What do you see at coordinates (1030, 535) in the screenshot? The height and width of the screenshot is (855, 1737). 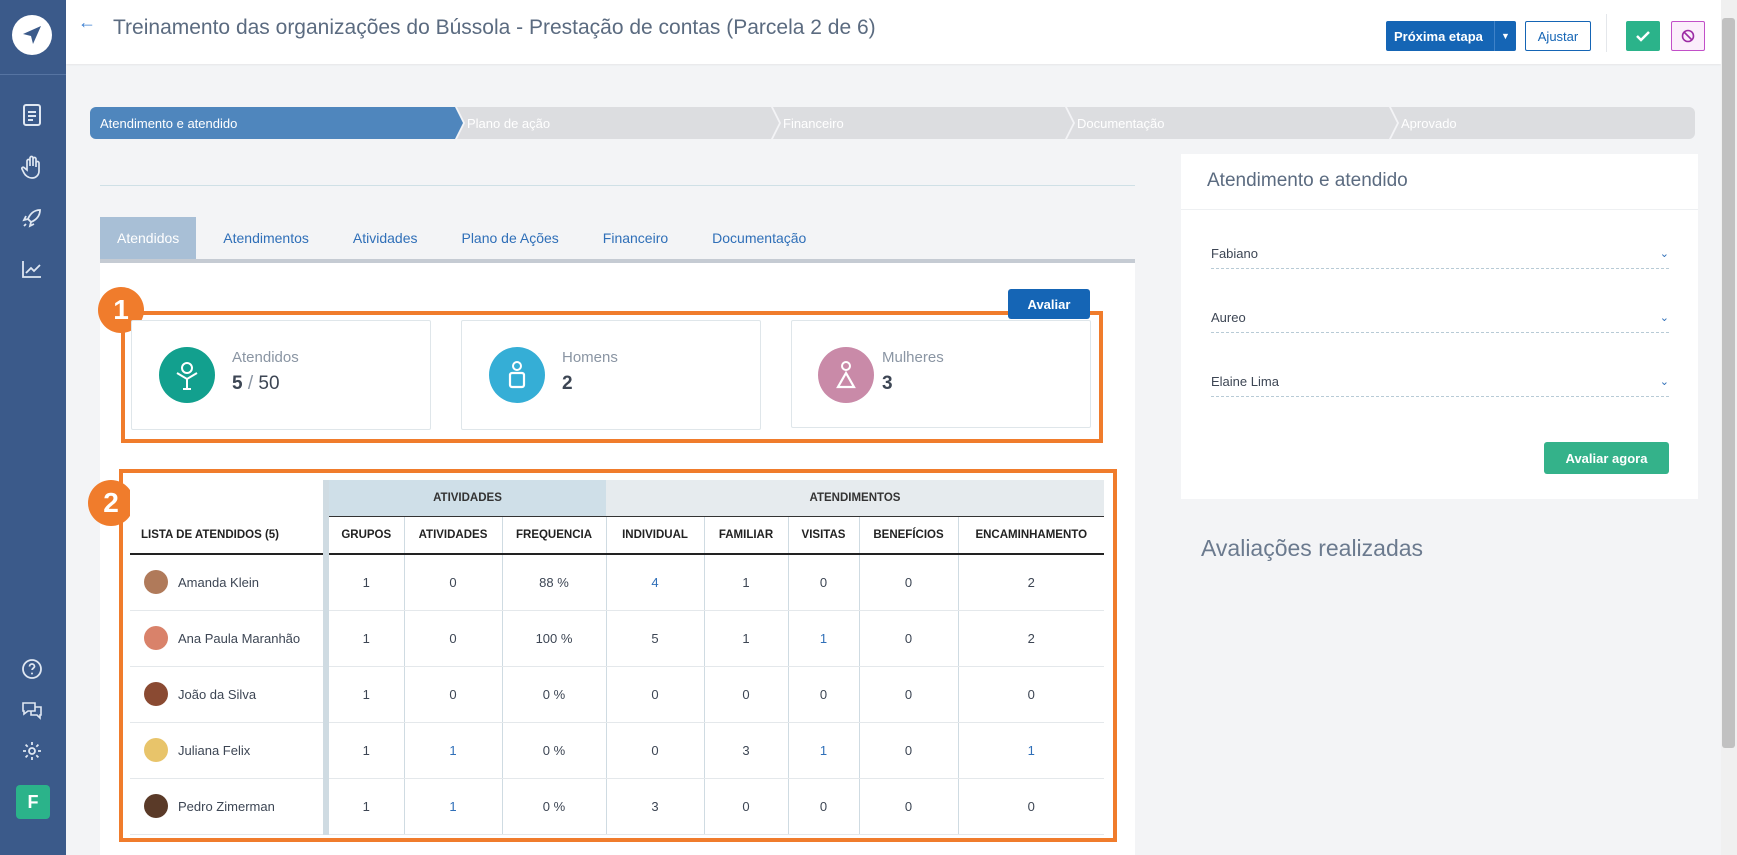 I see `column-header-encaminhamento: ENCAMINHAMENTO` at bounding box center [1030, 535].